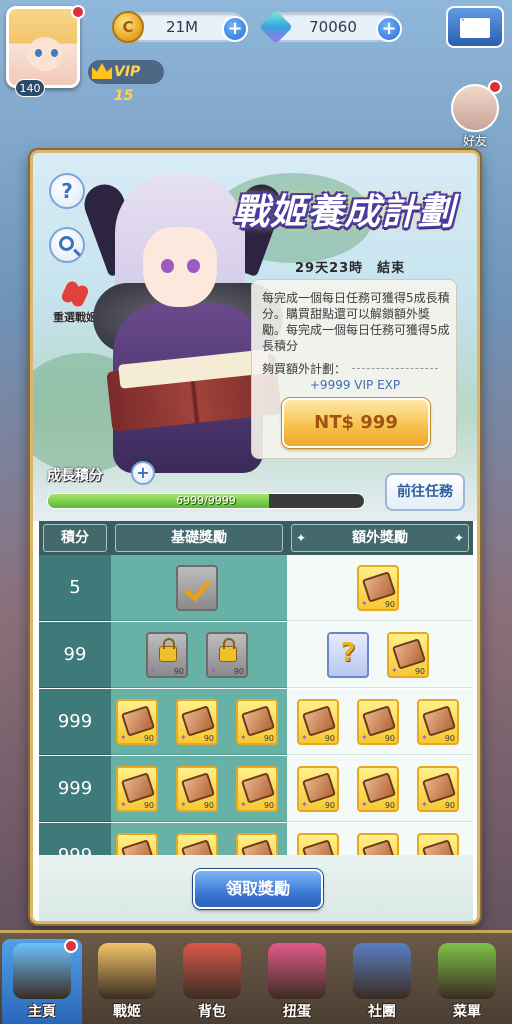 The width and height of the screenshot is (512, 1024). I want to click on nav-item-gacha: 扭蛋, so click(297, 981).